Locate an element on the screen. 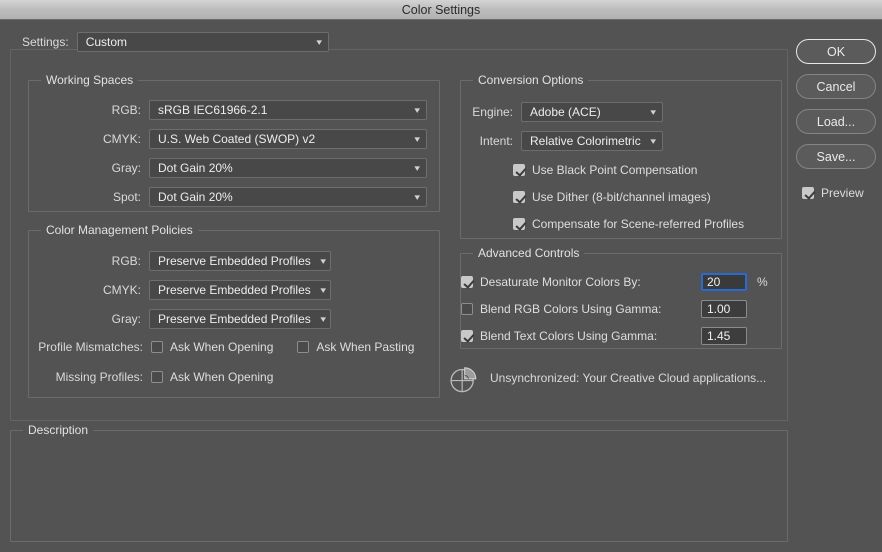 The width and height of the screenshot is (882, 552). compensate-scene-referred-label: Compensate for Scene-referred Profiles is located at coordinates (638, 224).